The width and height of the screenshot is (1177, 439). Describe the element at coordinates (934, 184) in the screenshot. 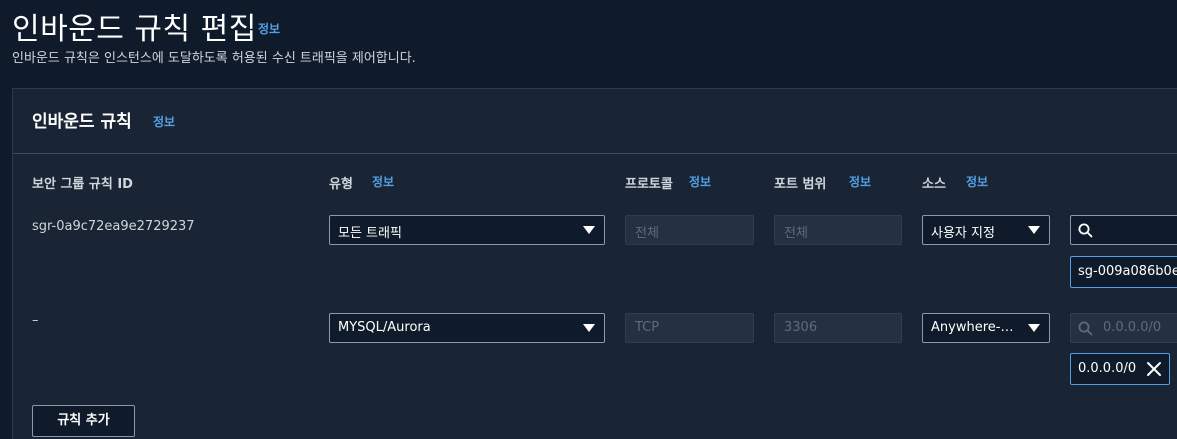

I see `column-header-source: 소스` at that location.